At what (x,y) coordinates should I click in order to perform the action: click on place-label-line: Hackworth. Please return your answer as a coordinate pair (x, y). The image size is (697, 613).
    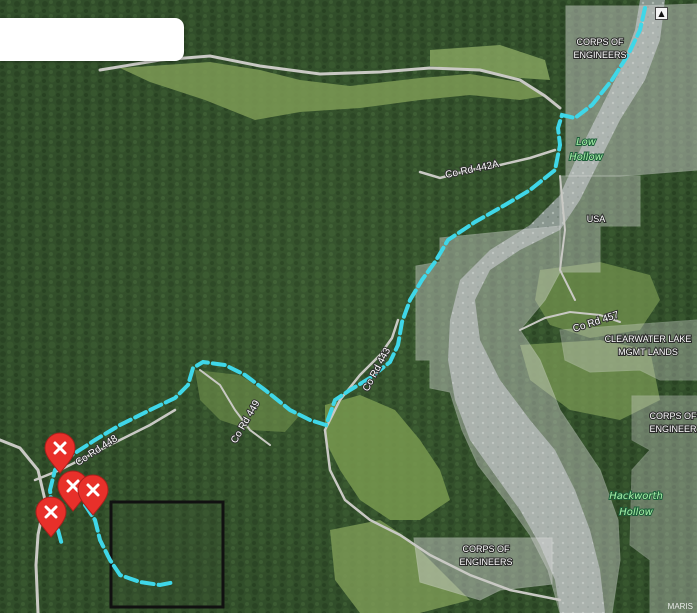
    Looking at the image, I should click on (636, 496).